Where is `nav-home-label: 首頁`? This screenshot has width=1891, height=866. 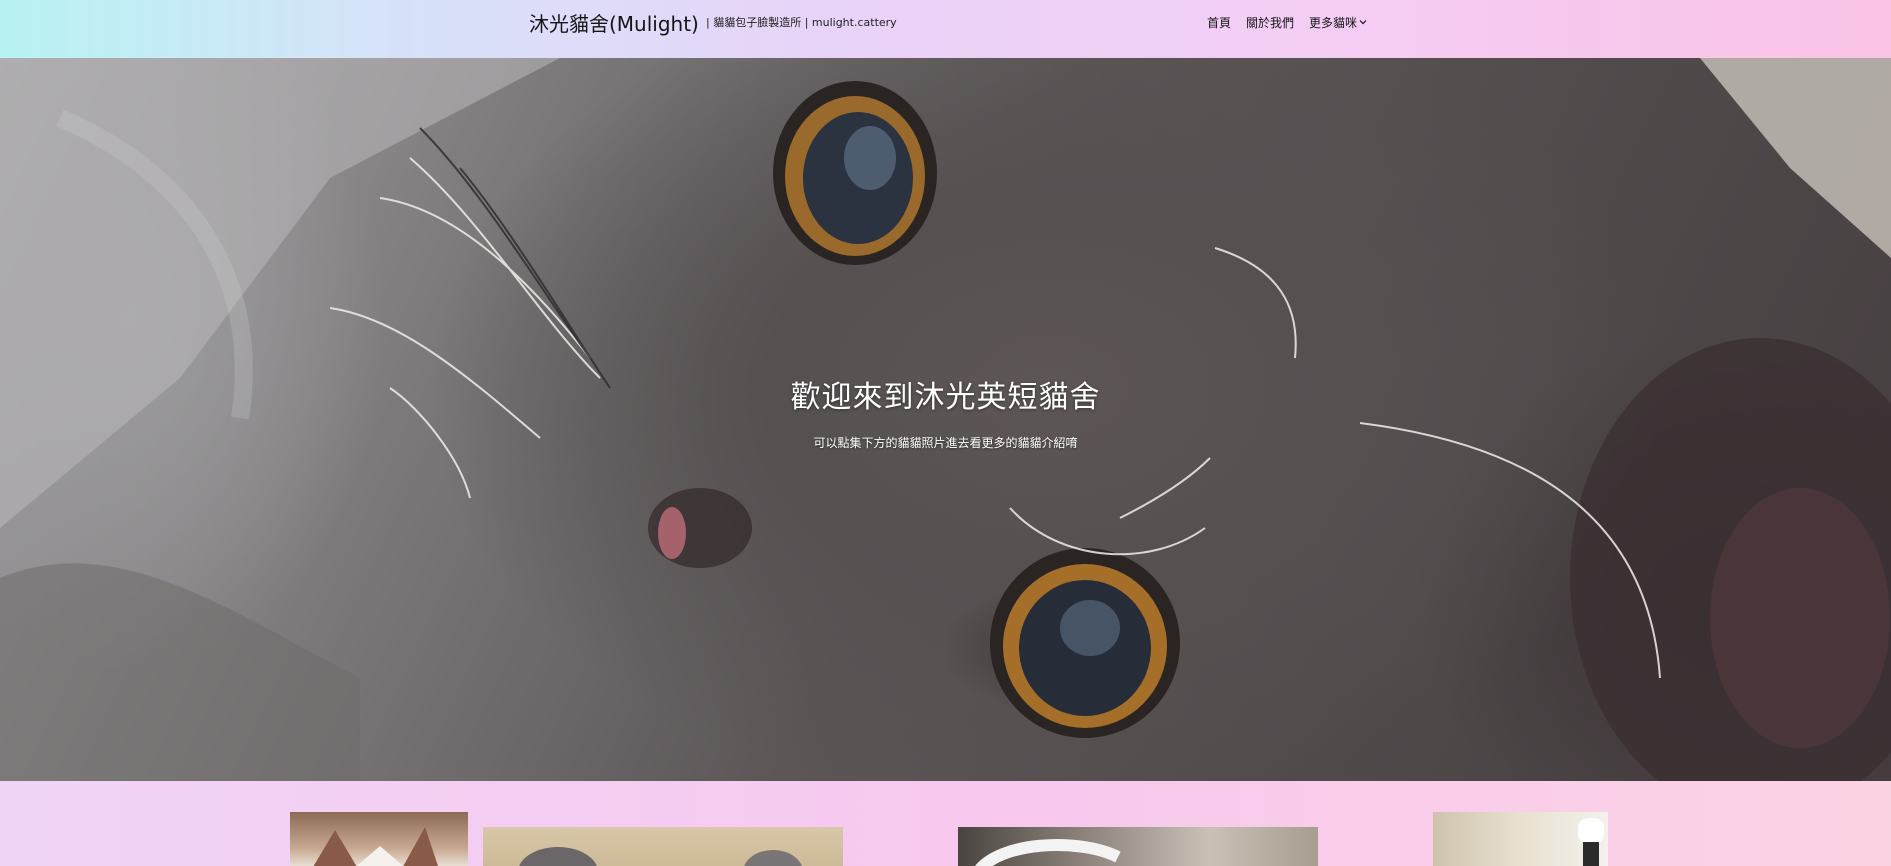
nav-home-label: 首頁 is located at coordinates (1219, 22).